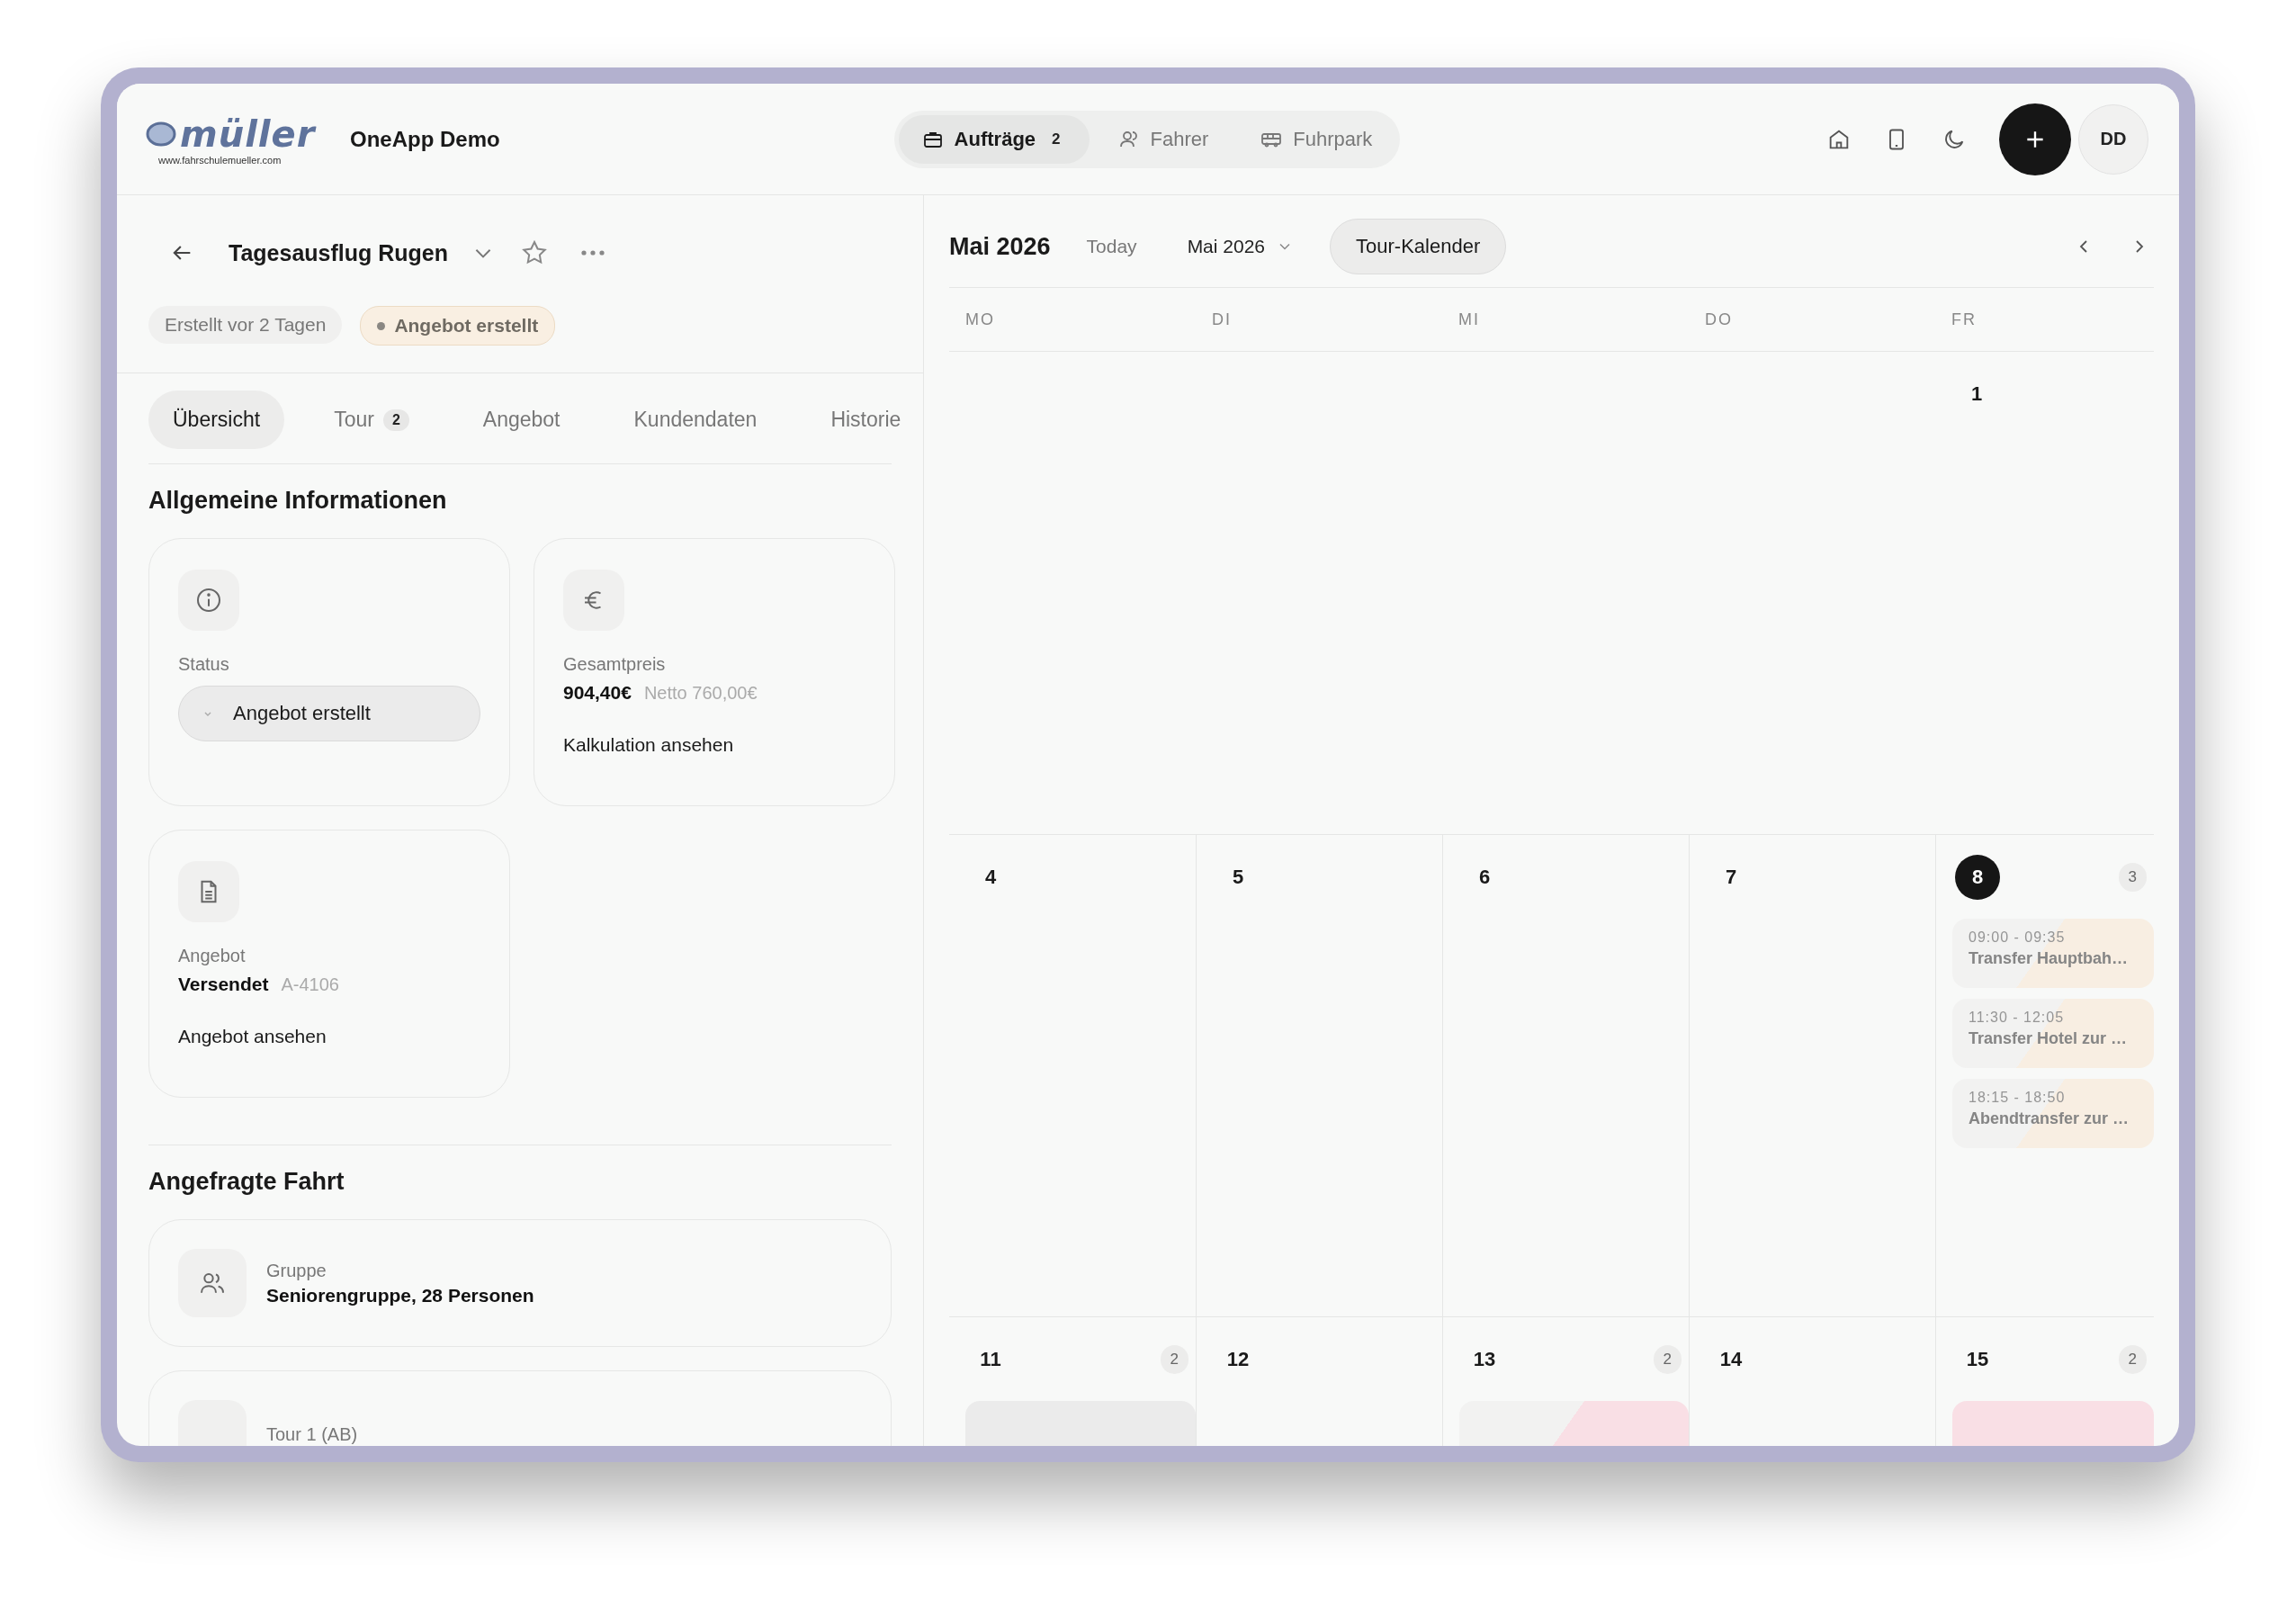 Image resolution: width=2296 pixels, height=1598 pixels. I want to click on day-number: 14, so click(1731, 1359).